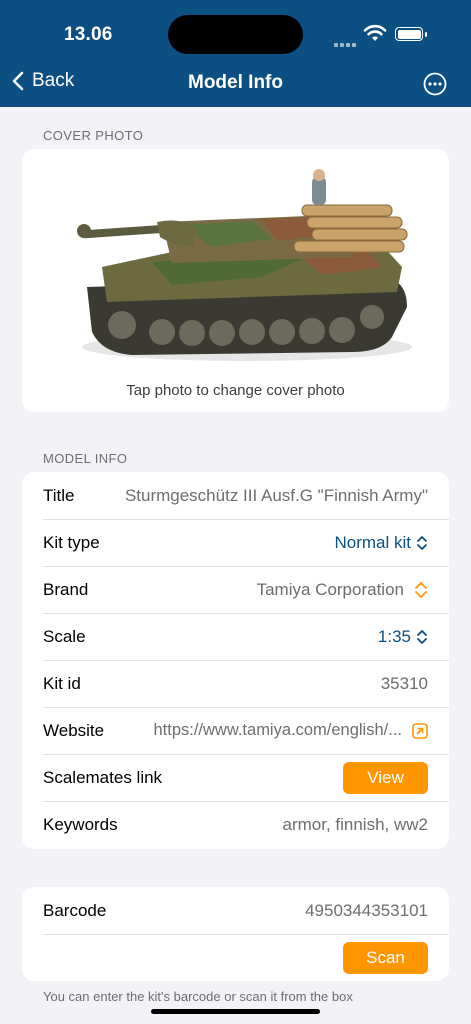  I want to click on kit-id-row: Kit id 35310, so click(246, 683).